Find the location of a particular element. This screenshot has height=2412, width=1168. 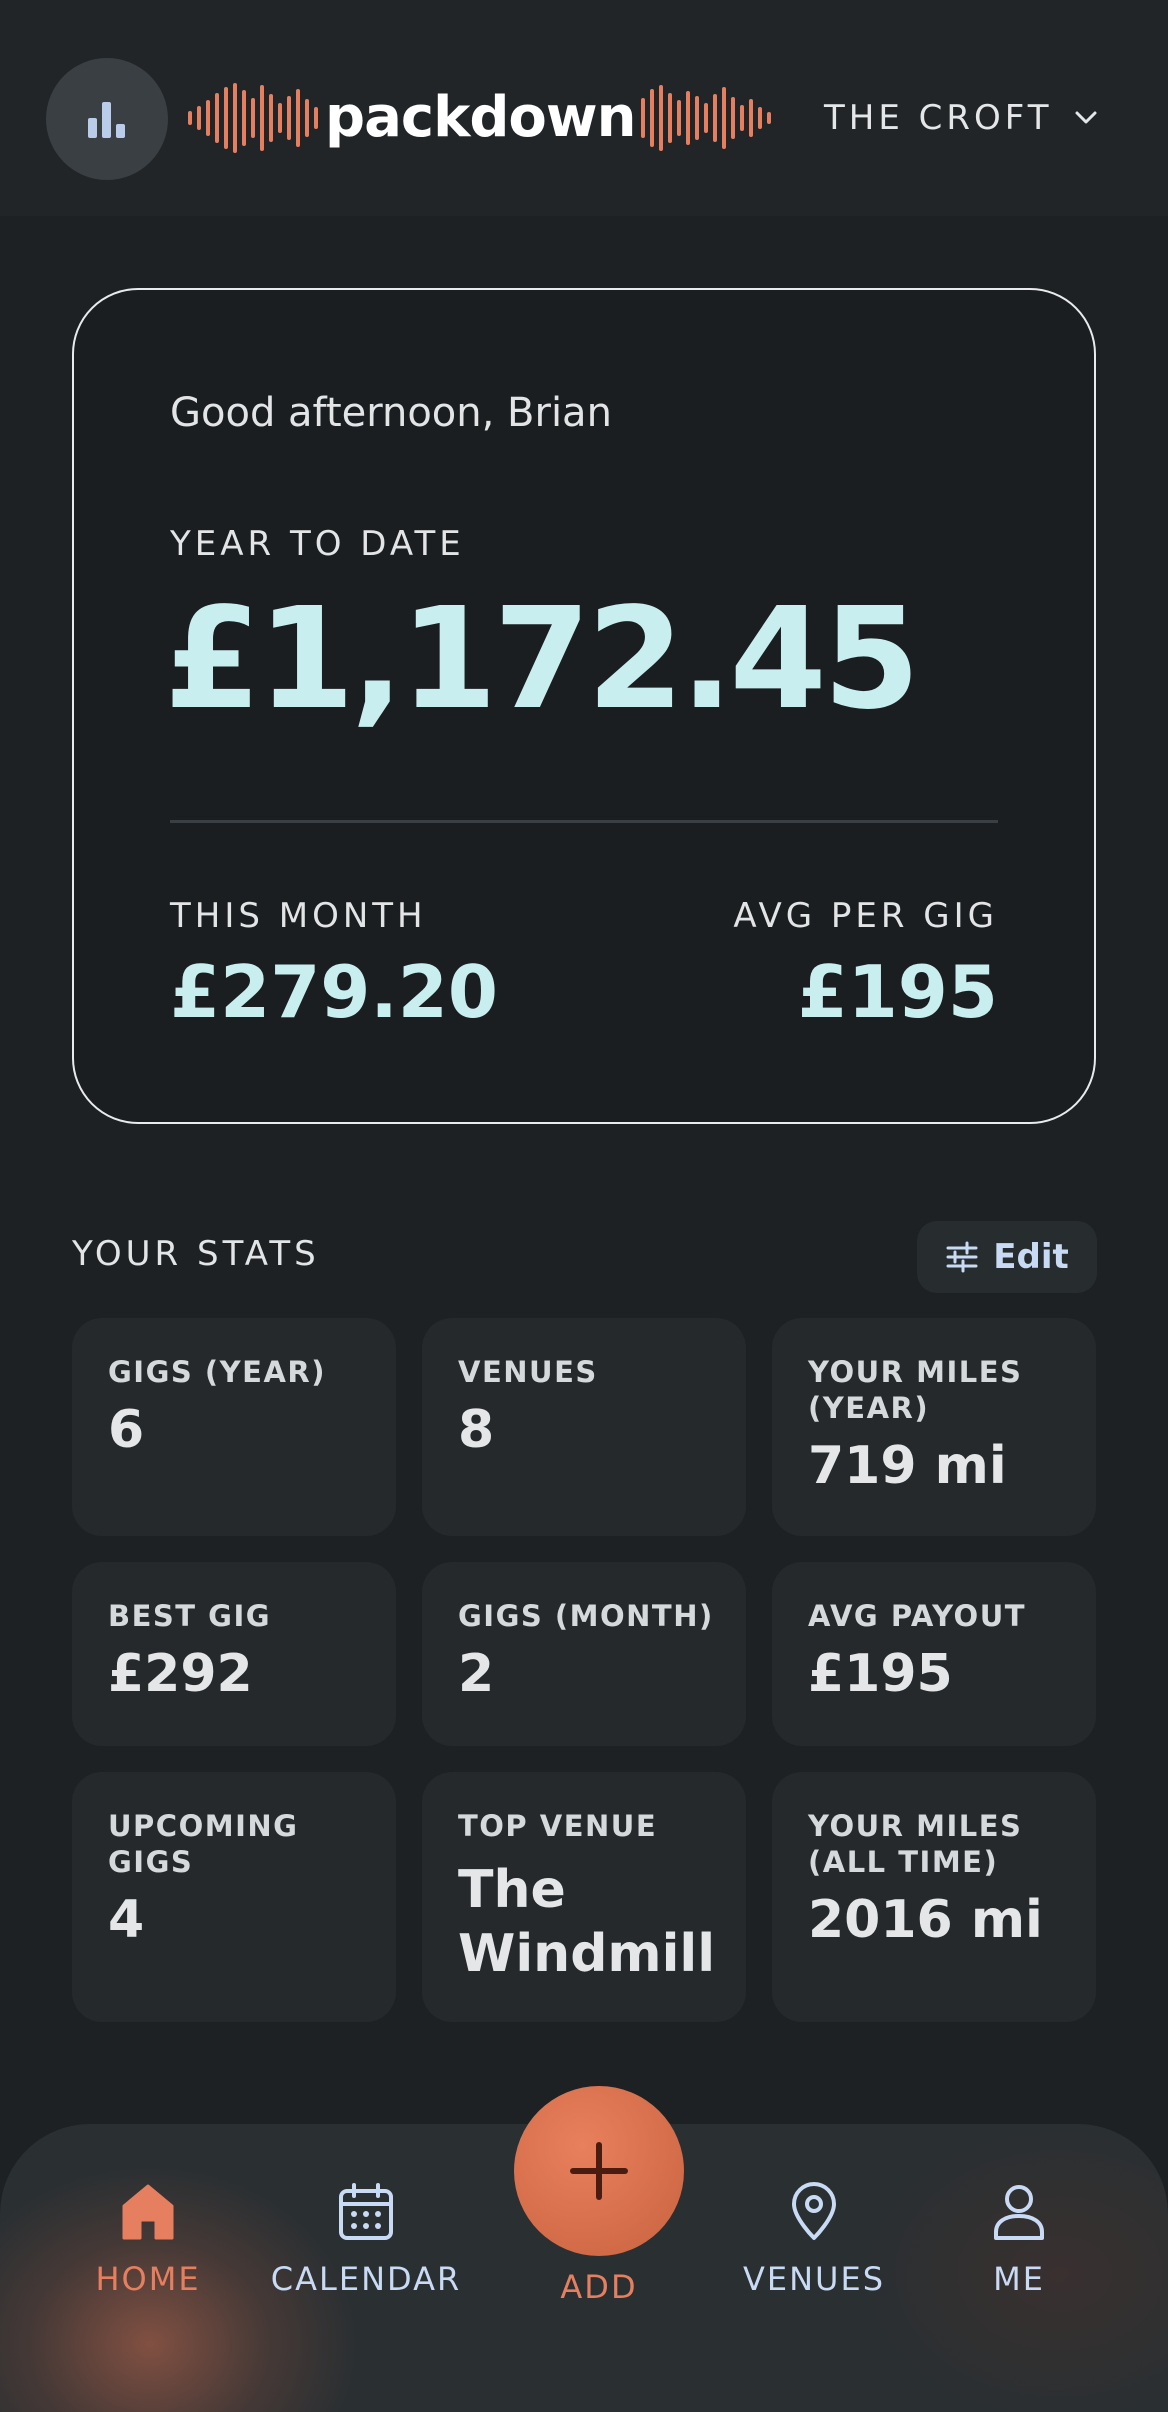

stat-tile-top-venue: TOP VENUE The Windmill is located at coordinates (584, 1897).